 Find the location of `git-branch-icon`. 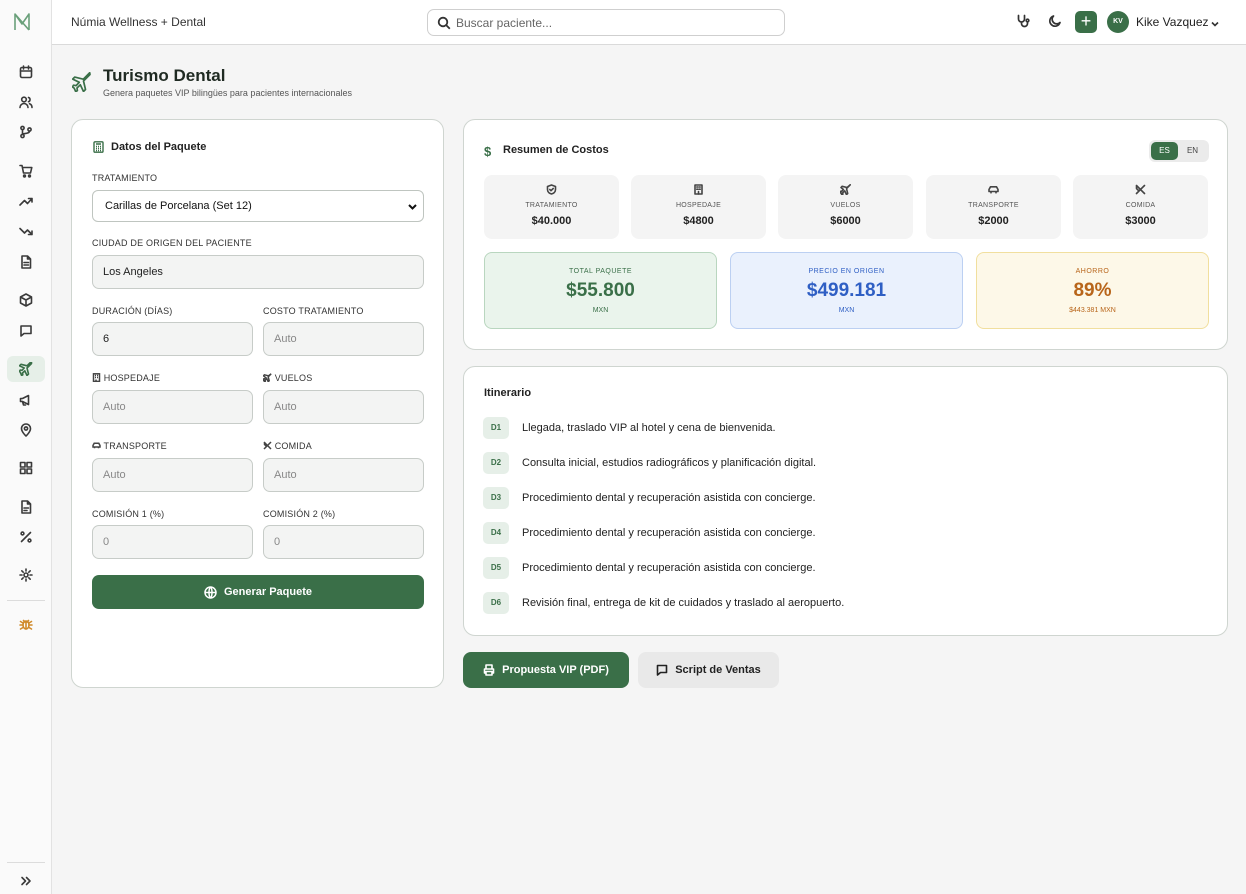

git-branch-icon is located at coordinates (26, 132).